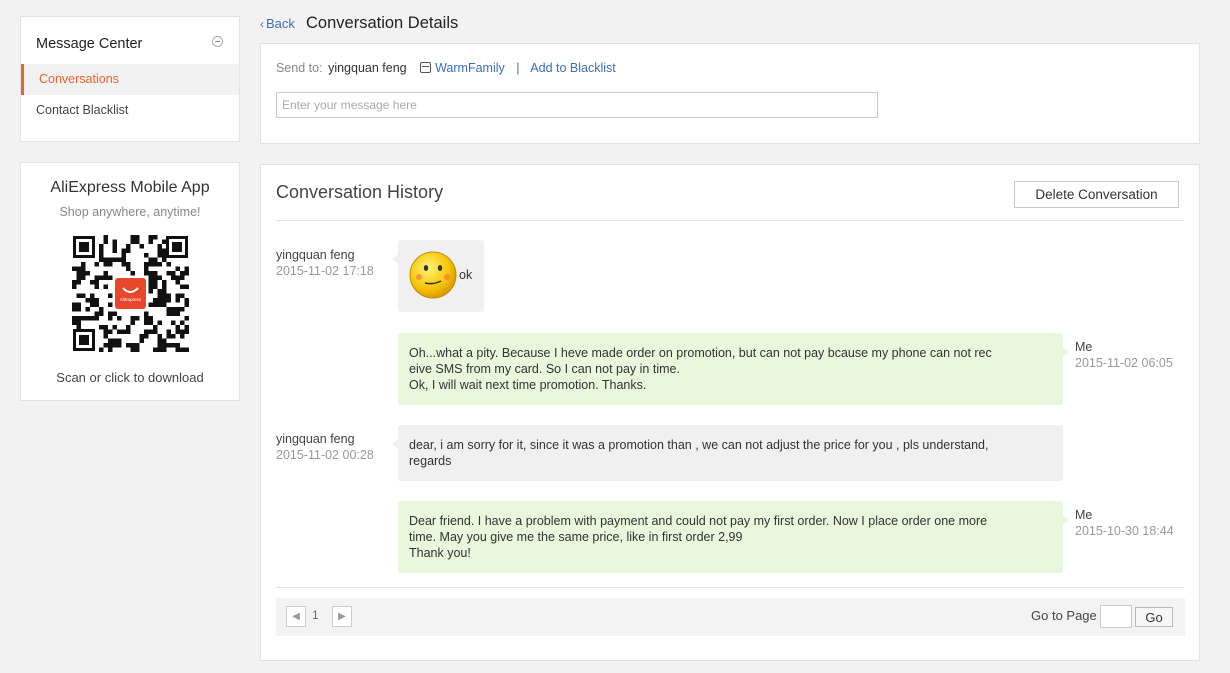 The height and width of the screenshot is (673, 1230). I want to click on prev-page-button: ◀, so click(296, 616).